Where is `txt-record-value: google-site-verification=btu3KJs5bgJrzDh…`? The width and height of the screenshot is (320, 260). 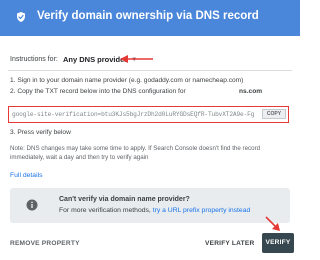
txt-record-value: google-site-verification=btu3KJs5bgJrzDh… is located at coordinates (133, 114).